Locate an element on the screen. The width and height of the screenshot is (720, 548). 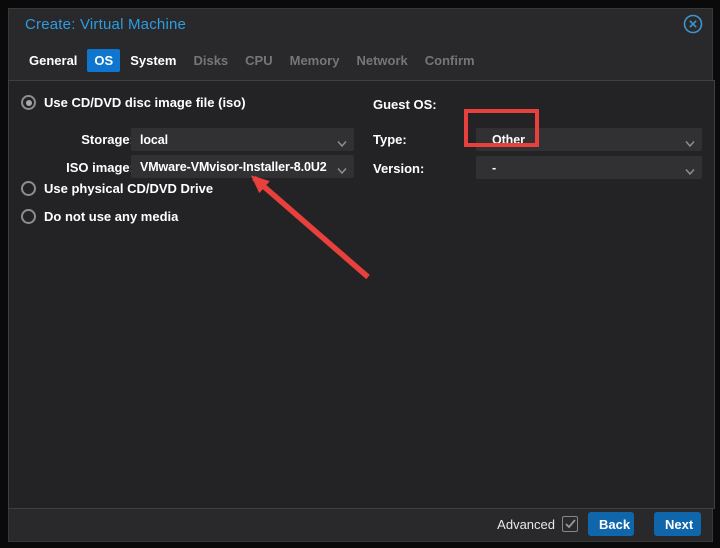
storage-dropdown: local is located at coordinates (242, 139).